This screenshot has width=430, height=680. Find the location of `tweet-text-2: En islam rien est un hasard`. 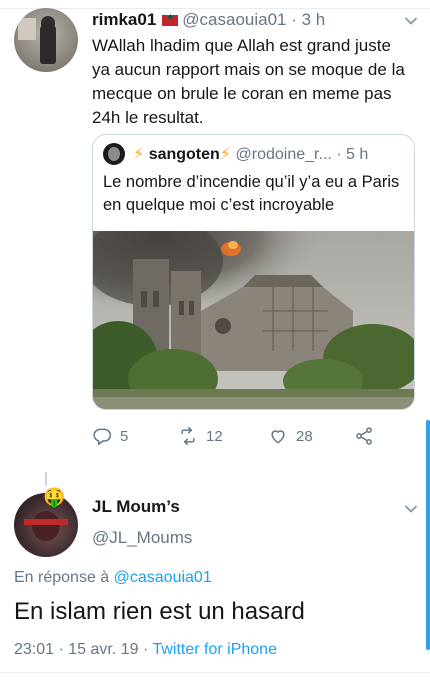

tweet-text-2: En islam rien est un hasard is located at coordinates (159, 611).